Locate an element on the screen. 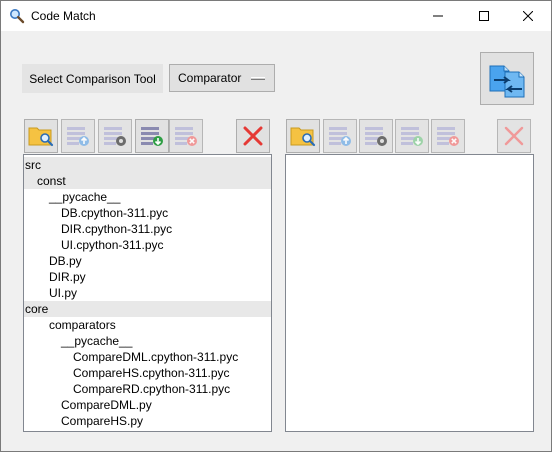 The image size is (552, 452). tree-item-row: CompareDML.cpython-311.pyc is located at coordinates (147, 357).